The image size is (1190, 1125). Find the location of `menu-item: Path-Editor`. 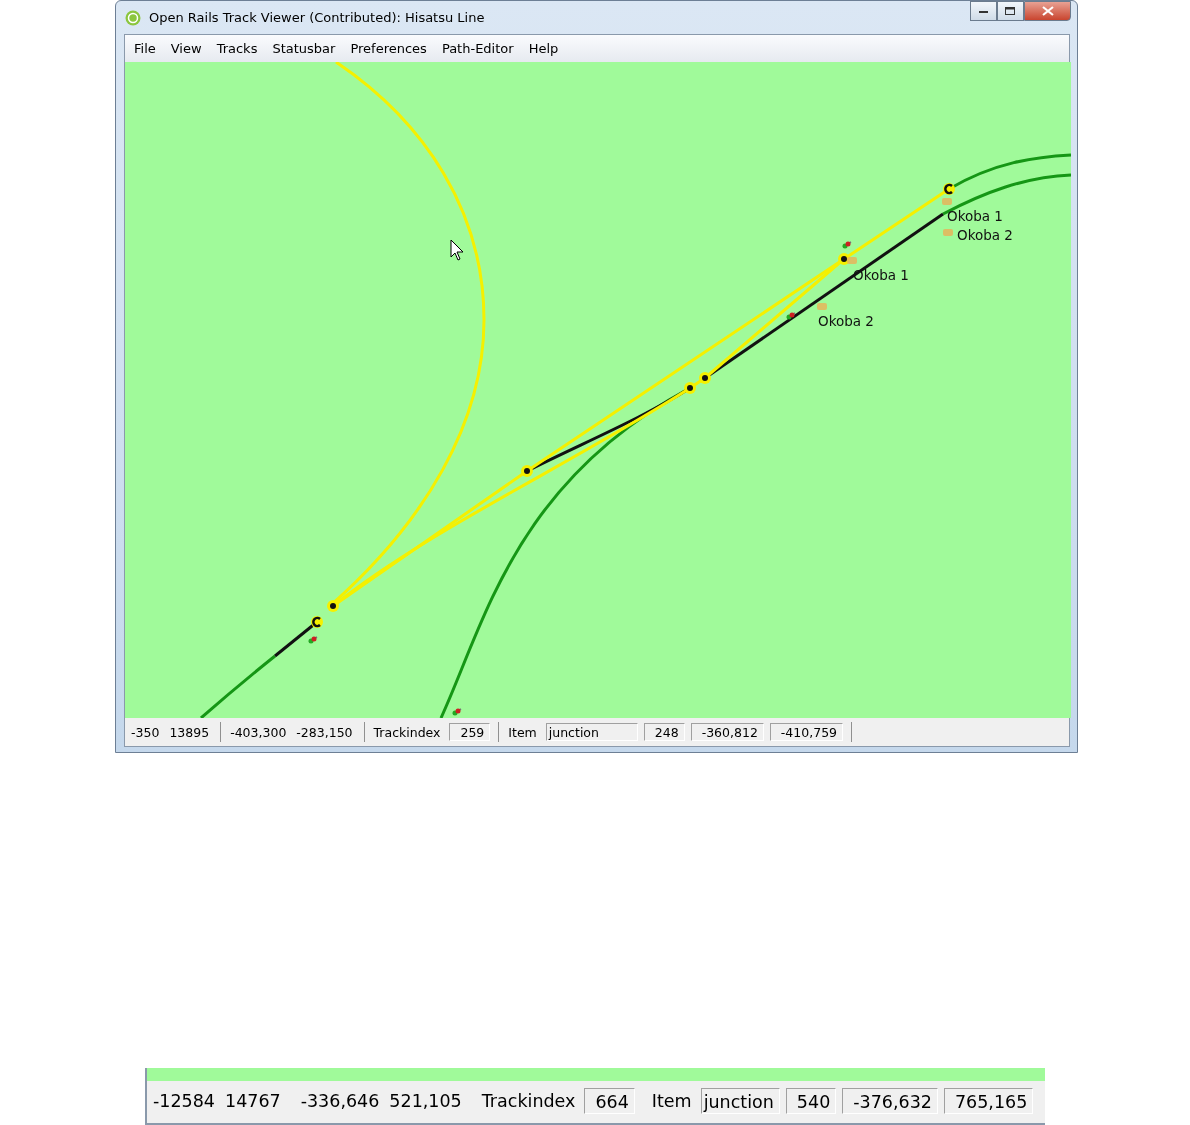

menu-item: Path-Editor is located at coordinates (478, 48).